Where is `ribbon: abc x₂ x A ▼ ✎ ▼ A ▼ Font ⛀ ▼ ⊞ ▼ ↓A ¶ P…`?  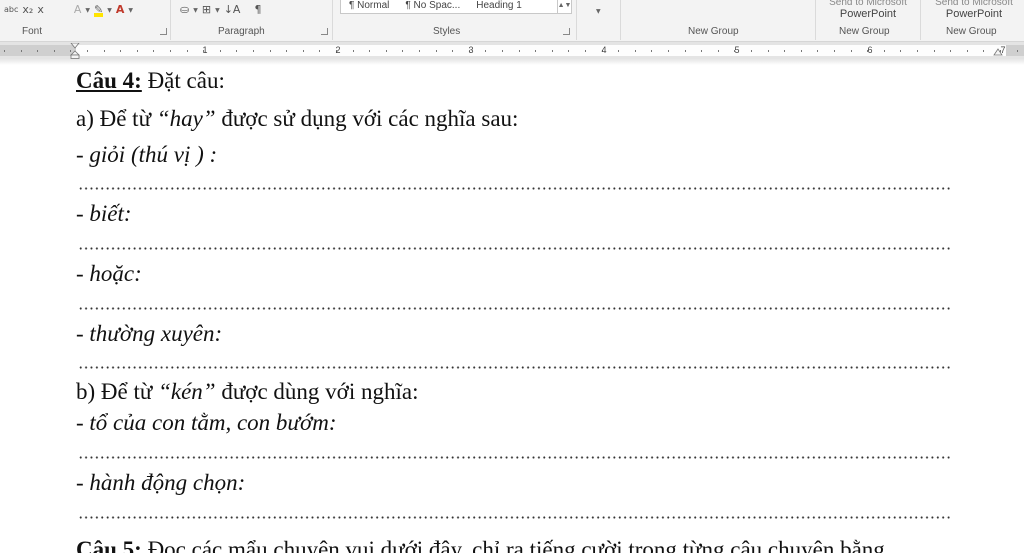 ribbon: abc x₂ x A ▼ ✎ ▼ A ▼ Font ⛀ ▼ ⊞ ▼ ↓A ¶ P… is located at coordinates (512, 21).